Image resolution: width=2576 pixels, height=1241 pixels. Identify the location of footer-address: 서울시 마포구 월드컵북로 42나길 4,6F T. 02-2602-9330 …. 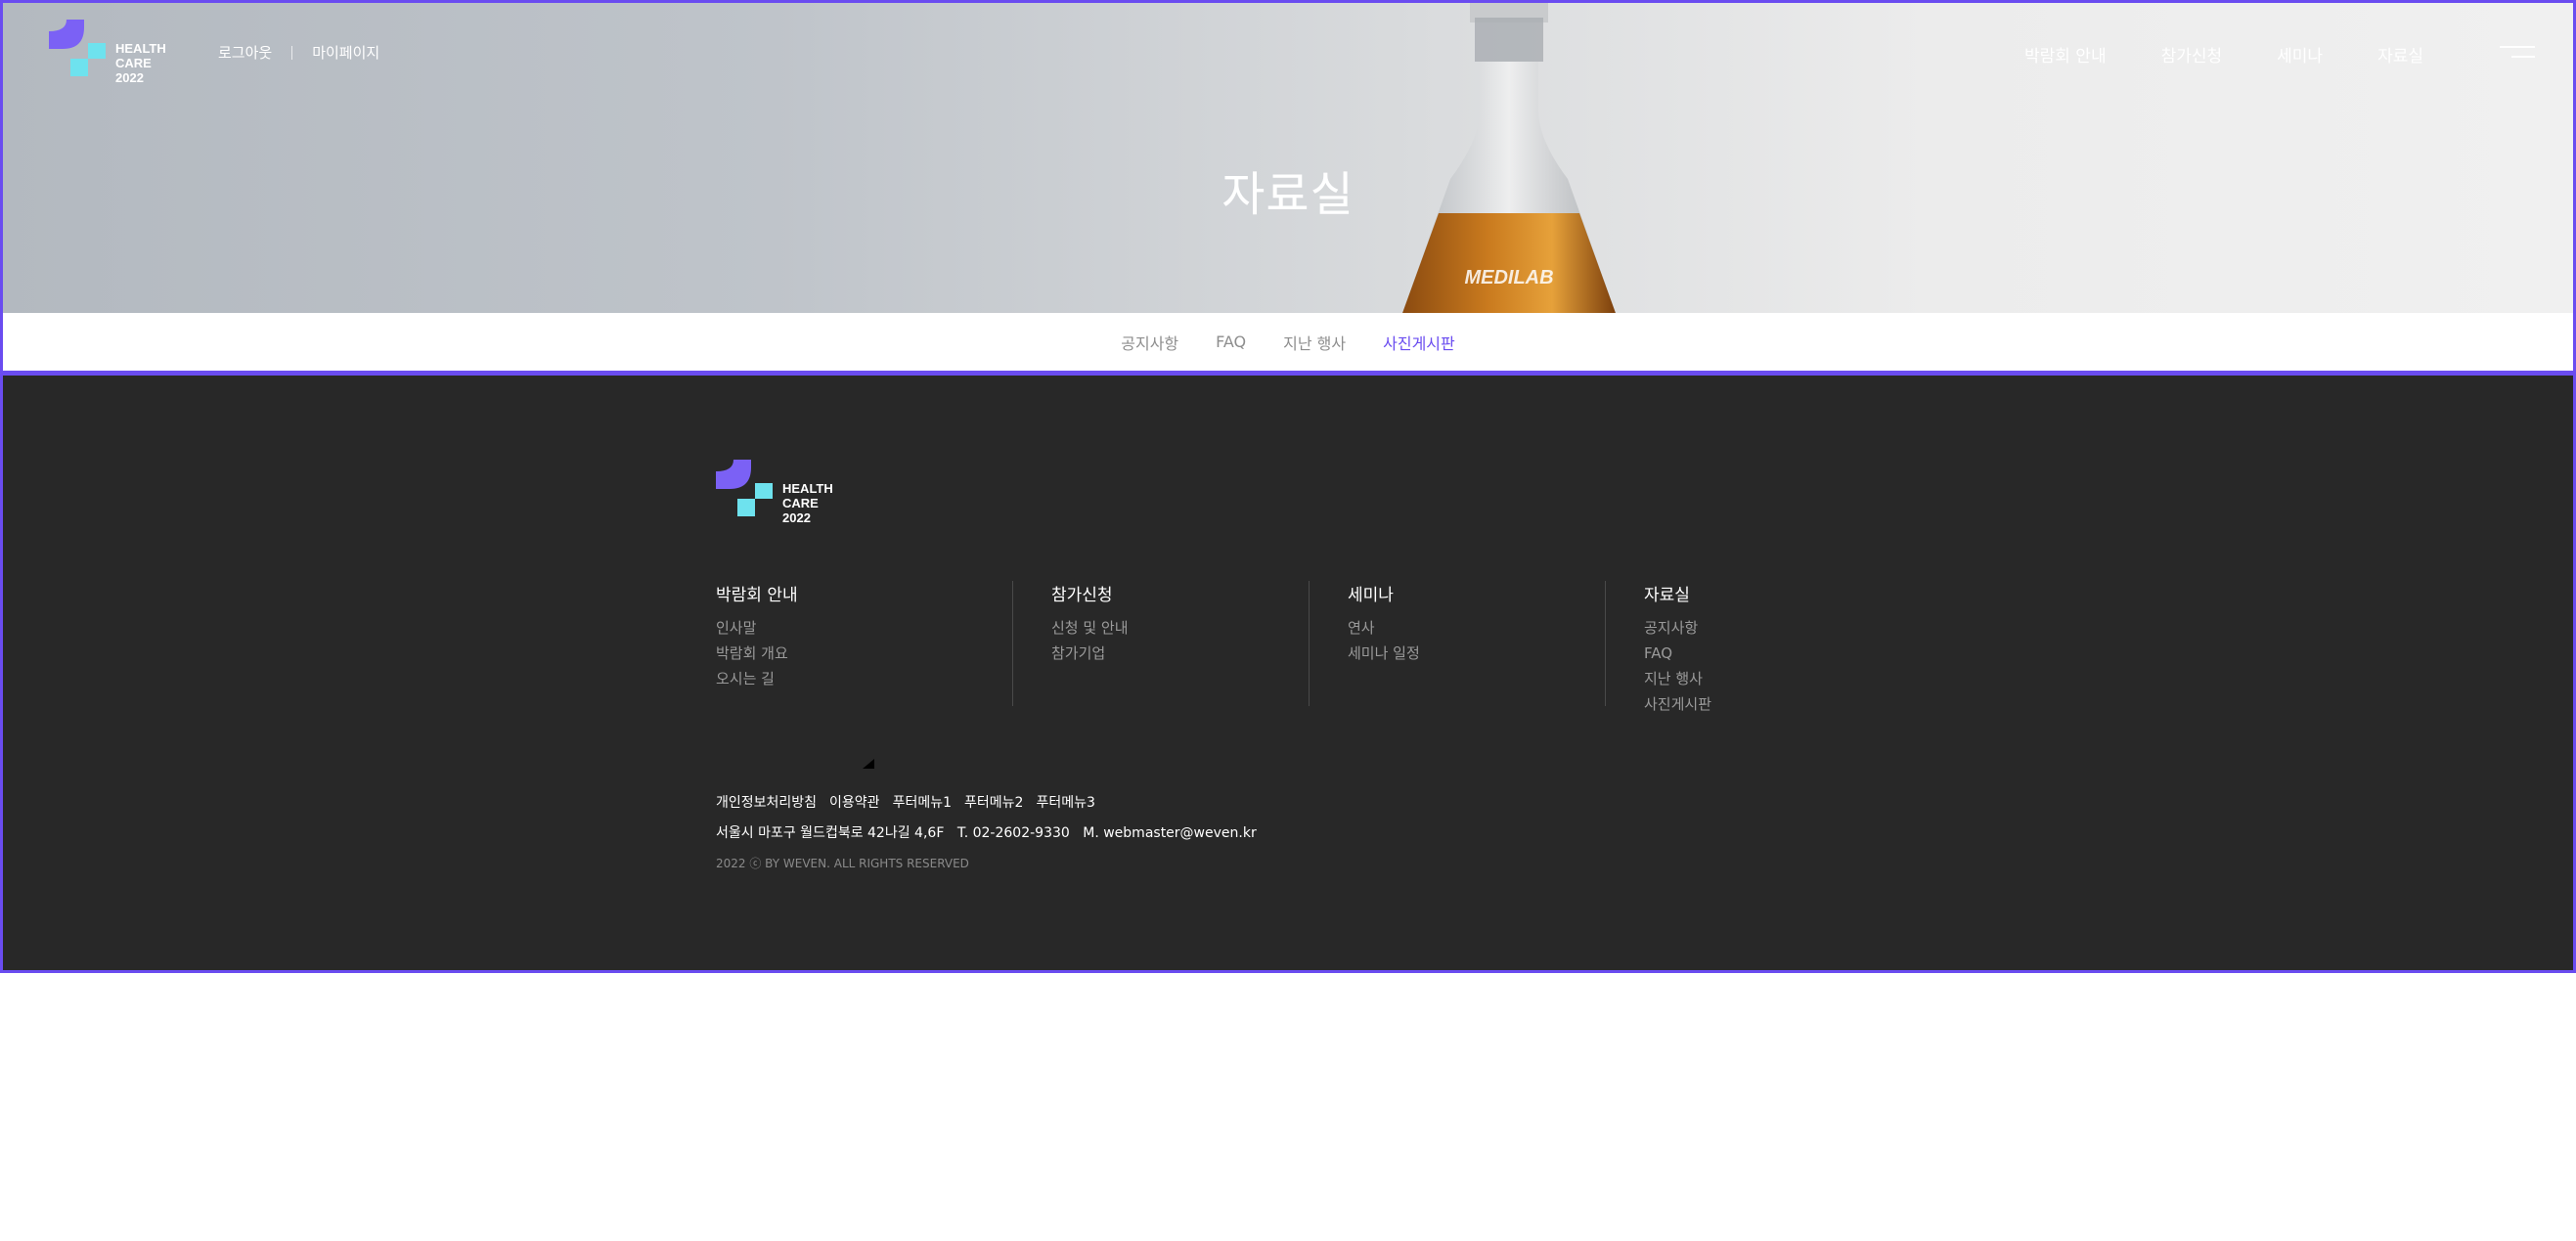
(991, 832).